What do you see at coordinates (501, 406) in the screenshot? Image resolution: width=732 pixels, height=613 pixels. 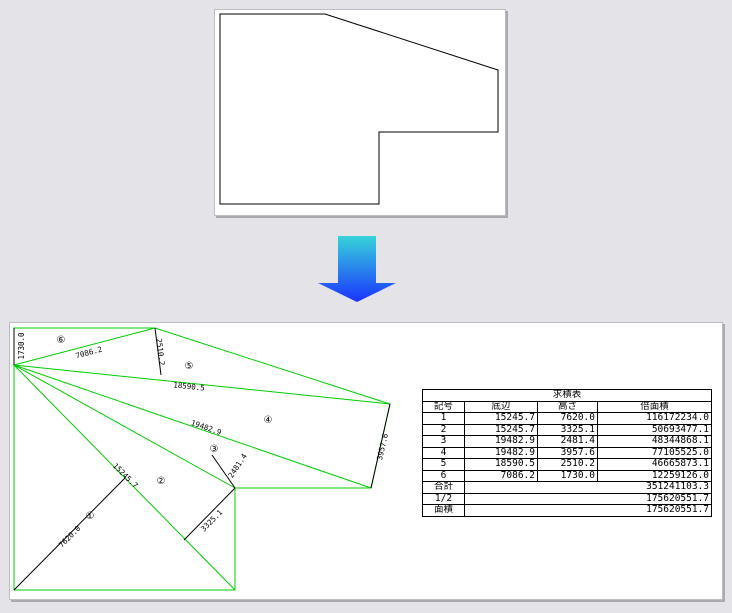 I see `column-header: 底辺` at bounding box center [501, 406].